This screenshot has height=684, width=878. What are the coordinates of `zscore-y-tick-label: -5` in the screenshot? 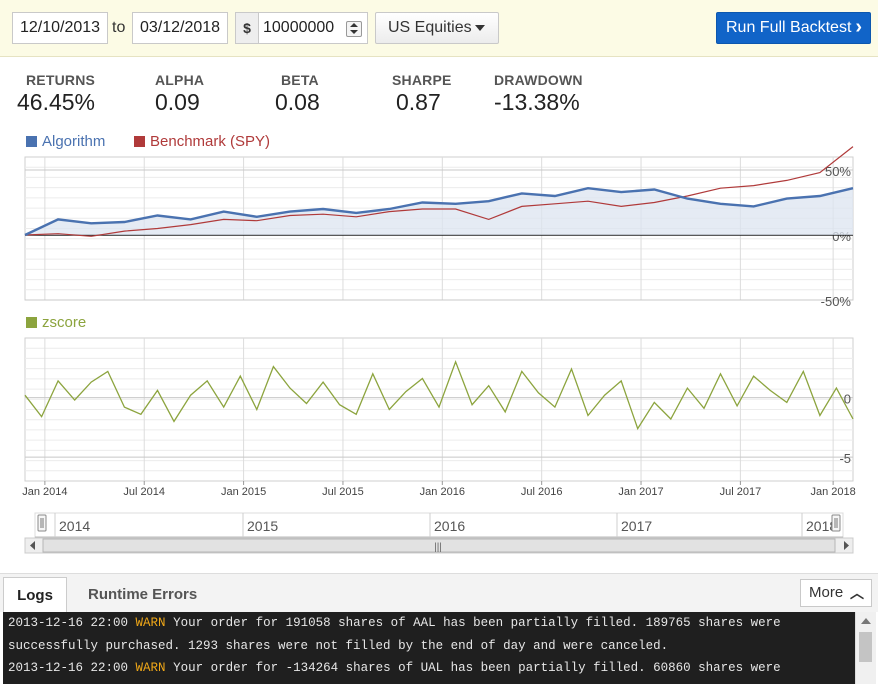 It's located at (845, 458).